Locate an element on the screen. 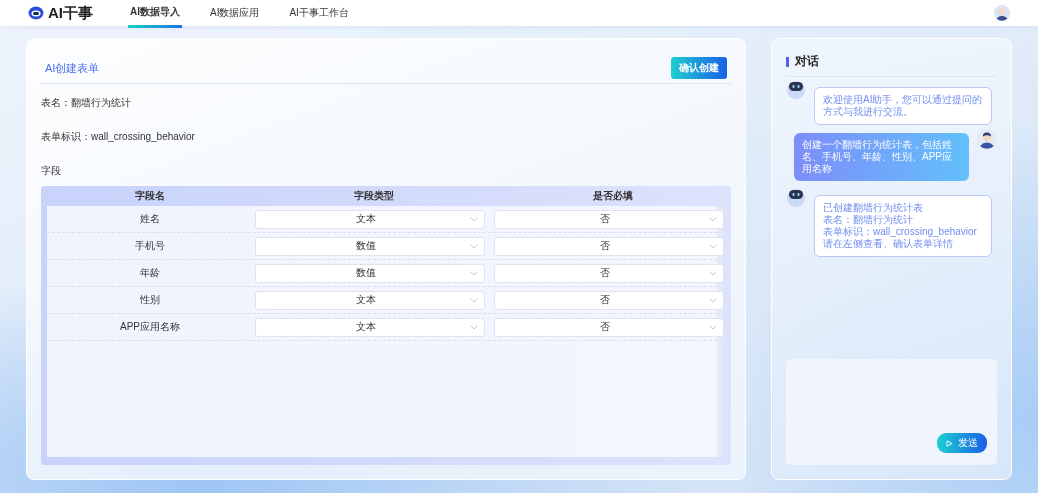  confirm-create-button: 确认创建 is located at coordinates (699, 68).